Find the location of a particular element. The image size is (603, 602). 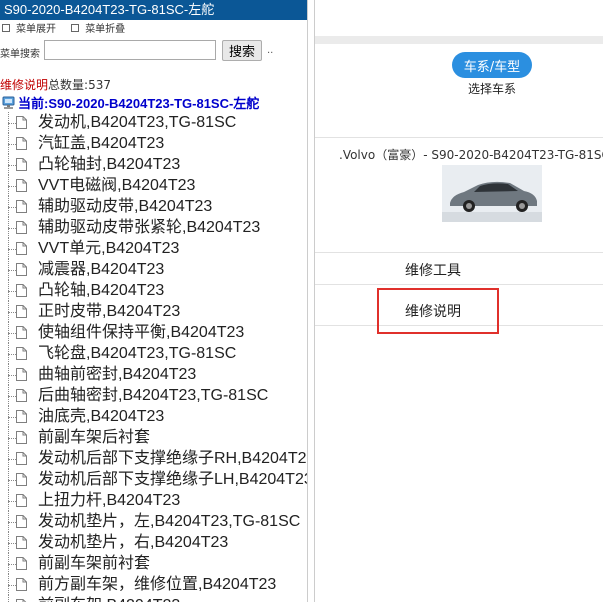

tree-item: 油底壳,B4204T23 is located at coordinates (153, 416).